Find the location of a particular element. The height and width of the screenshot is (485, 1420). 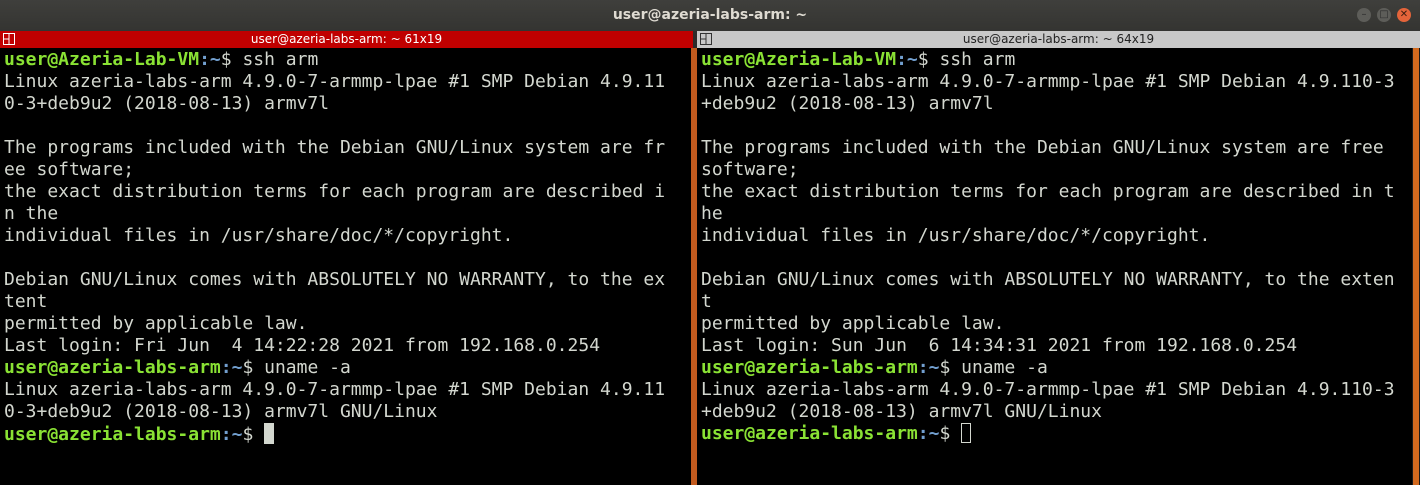

pane-title-right: user@azeria-labs-arm: ~ 64x19 is located at coordinates (1058, 39).